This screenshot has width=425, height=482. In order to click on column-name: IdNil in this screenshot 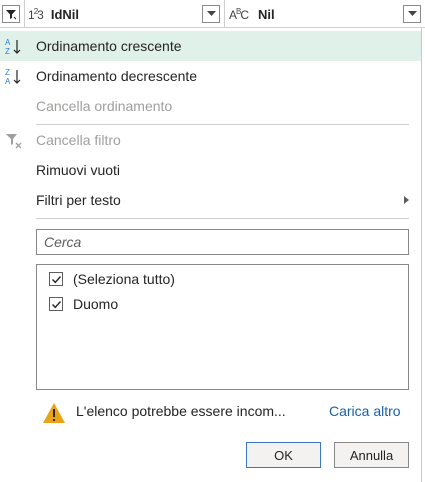, I will do `click(64, 14)`.